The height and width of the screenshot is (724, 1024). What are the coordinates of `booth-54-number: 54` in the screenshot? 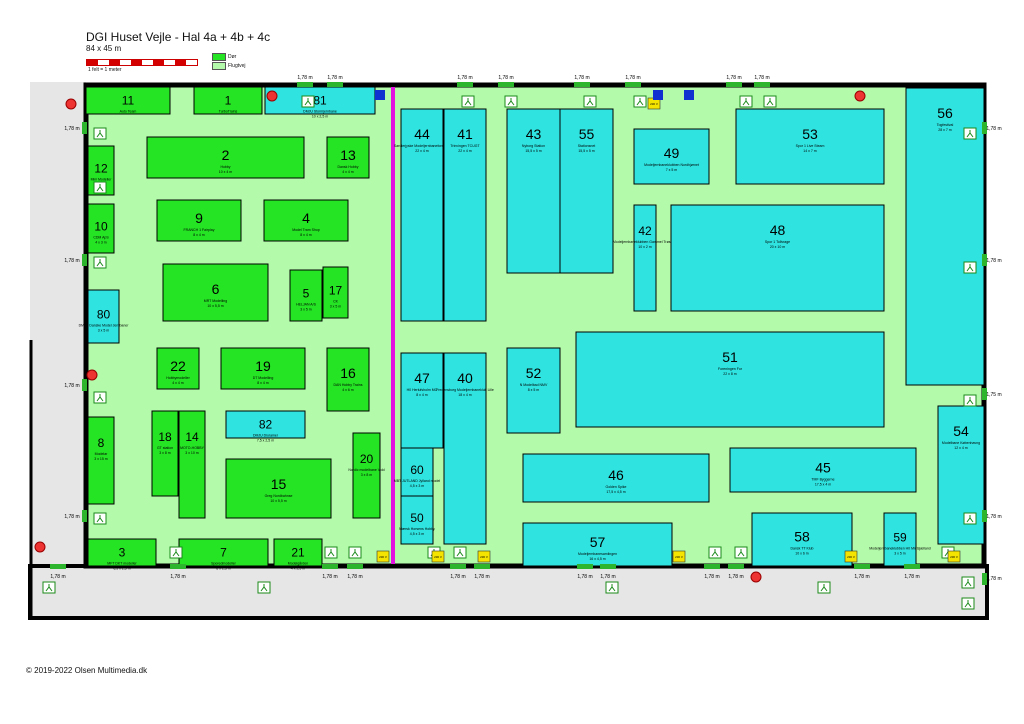 It's located at (961, 431).